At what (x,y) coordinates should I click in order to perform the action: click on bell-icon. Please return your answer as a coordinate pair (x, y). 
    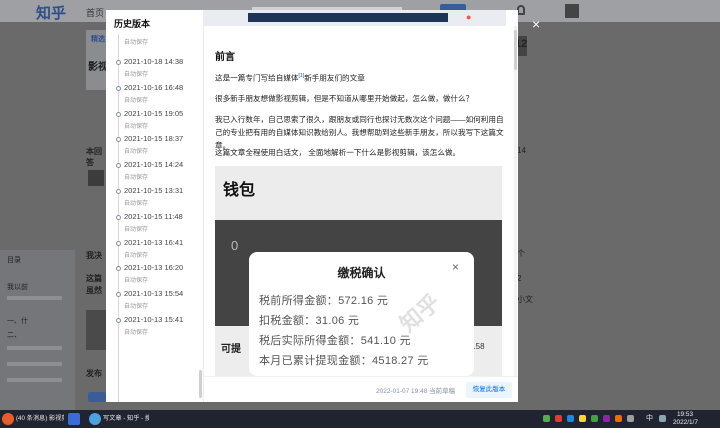
    Looking at the image, I should click on (521, 10).